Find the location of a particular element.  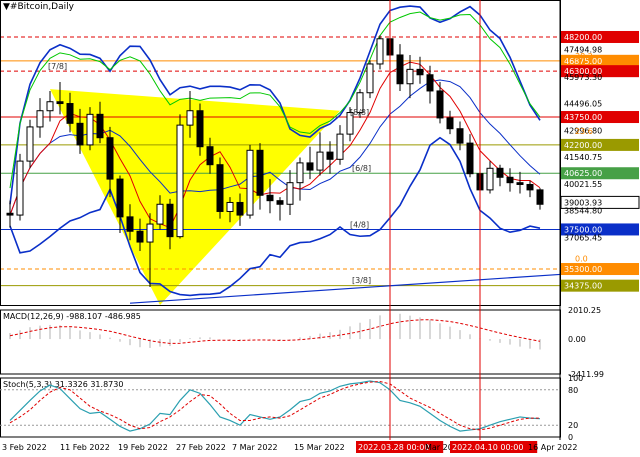

x-axis-label: 27 Feb 2022 is located at coordinates (201, 447).